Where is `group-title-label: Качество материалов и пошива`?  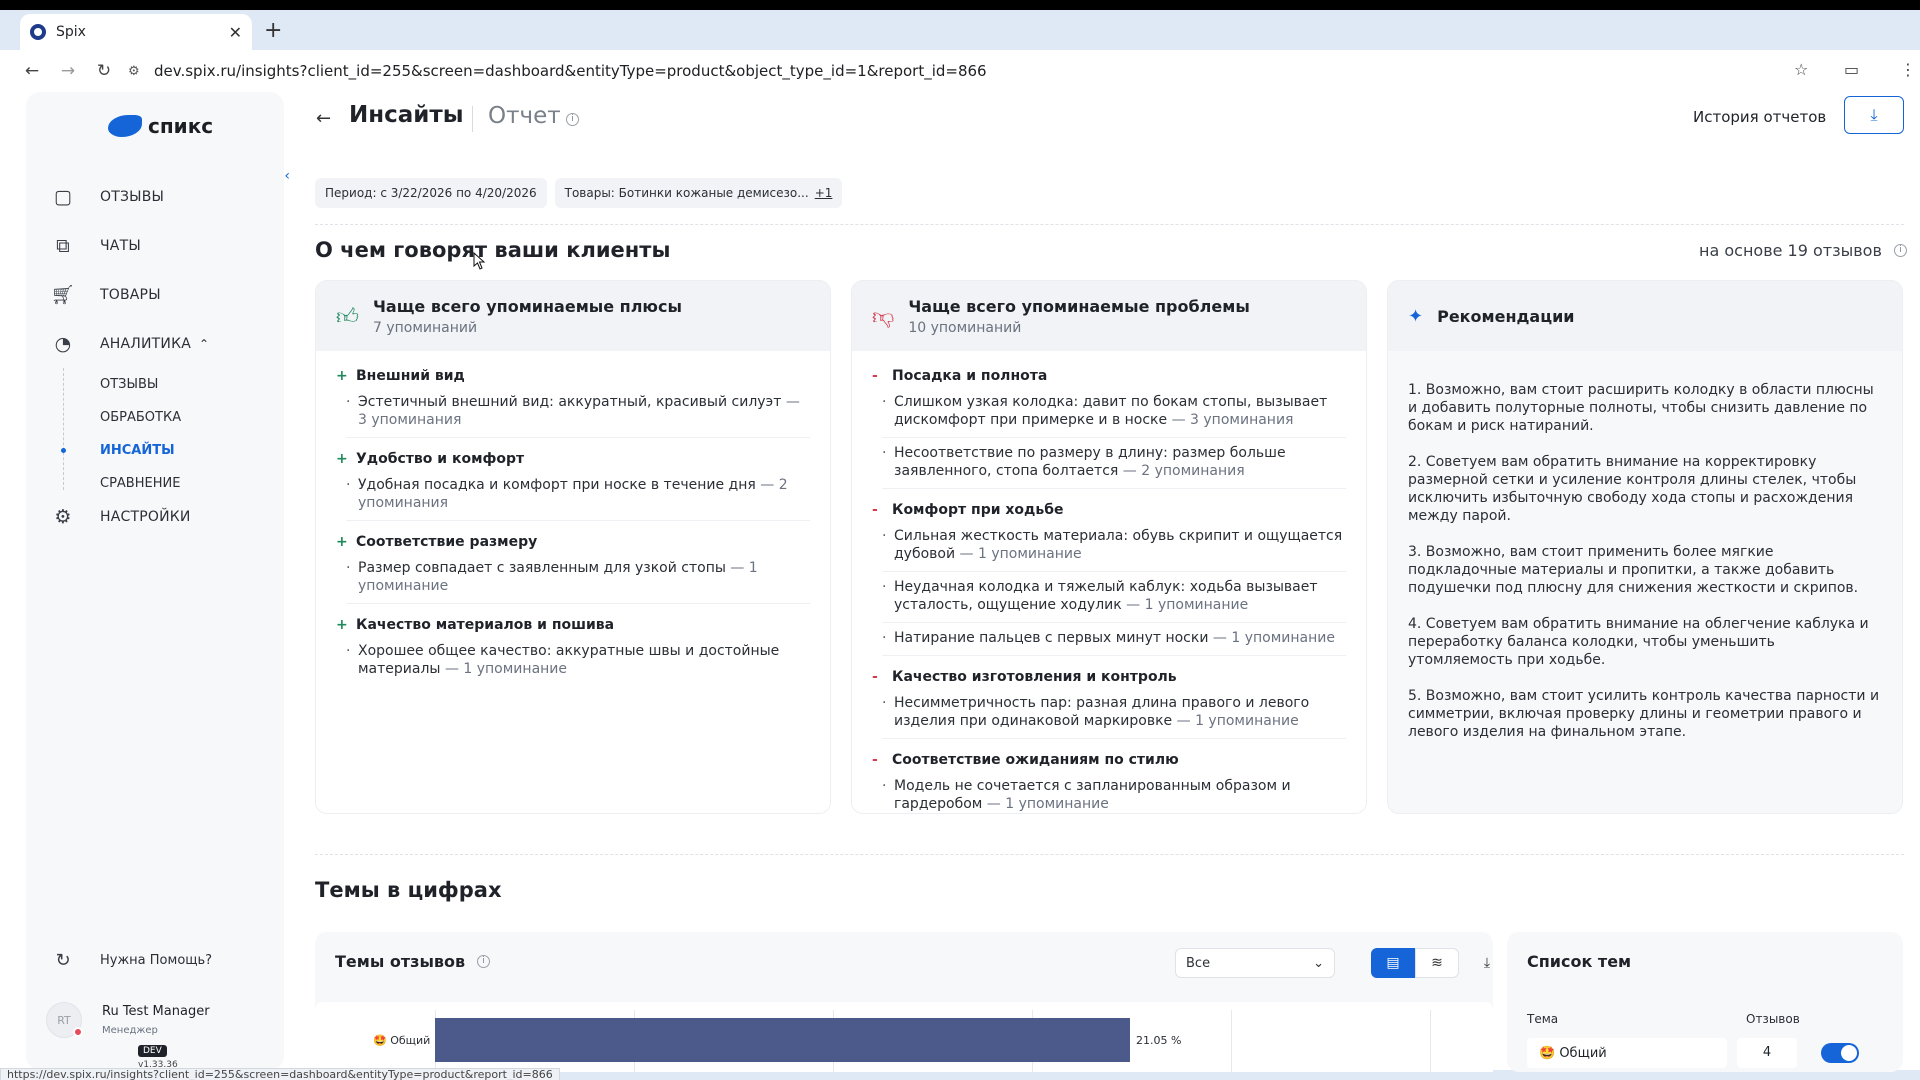 group-title-label: Качество материалов и пошива is located at coordinates (485, 625).